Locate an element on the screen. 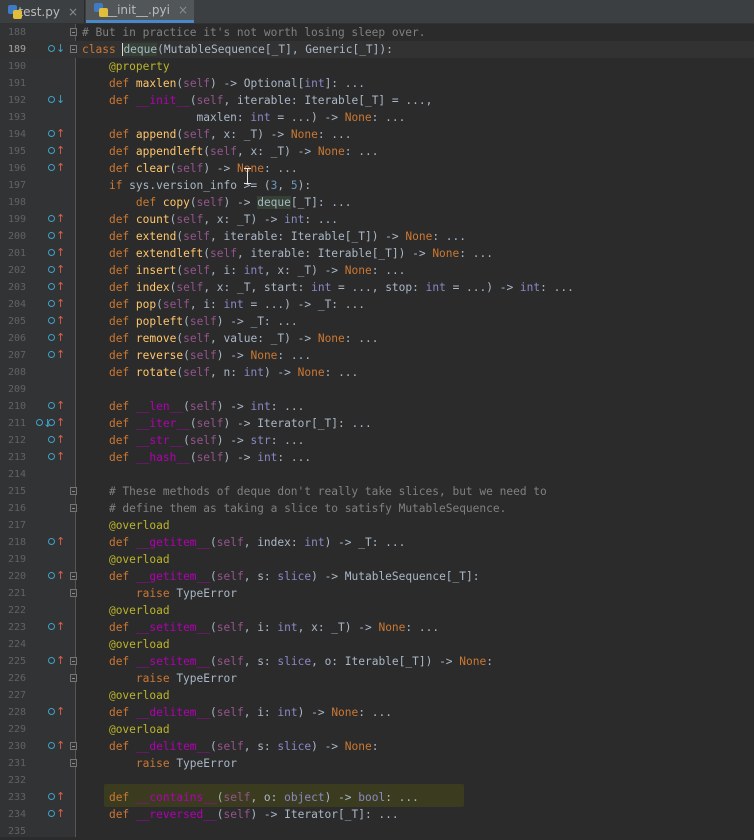 The width and height of the screenshot is (754, 840). code-line: 232 is located at coordinates (377, 780).